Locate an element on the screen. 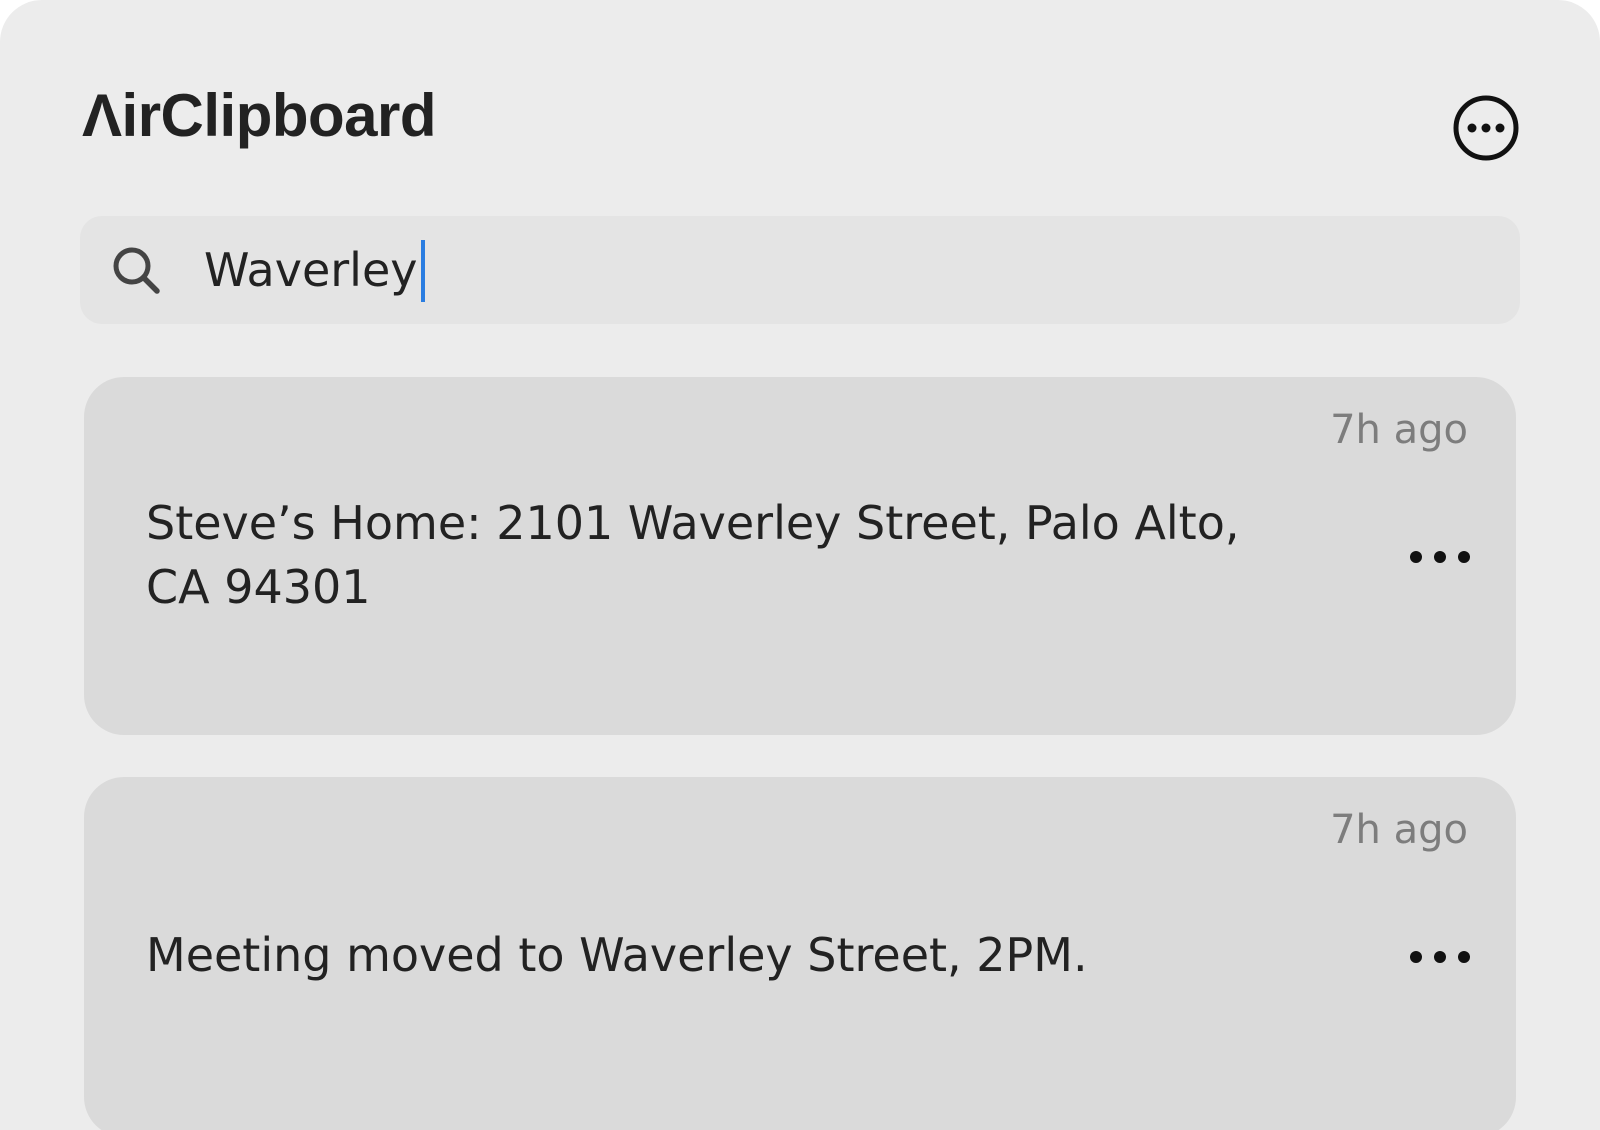 The height and width of the screenshot is (1130, 1600). clip-text: Meeting moved to Waverley Street, 2PM. is located at coordinates (617, 955).